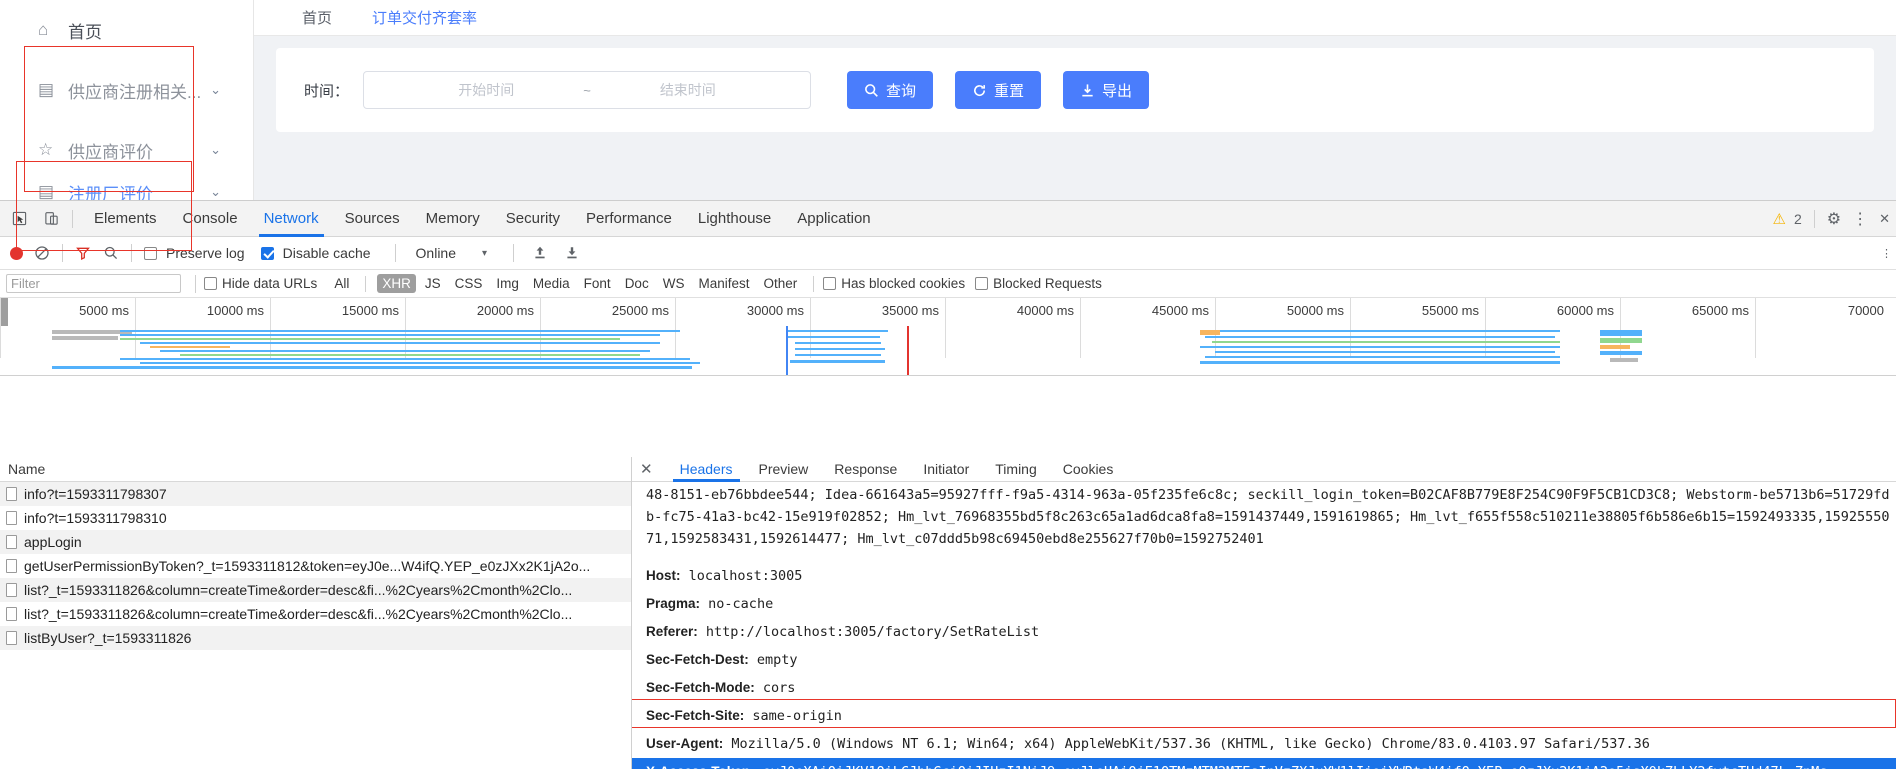 This screenshot has height=769, width=1896. Describe the element at coordinates (688, 90) in the screenshot. I see `end-time-input: 结束时间` at that location.